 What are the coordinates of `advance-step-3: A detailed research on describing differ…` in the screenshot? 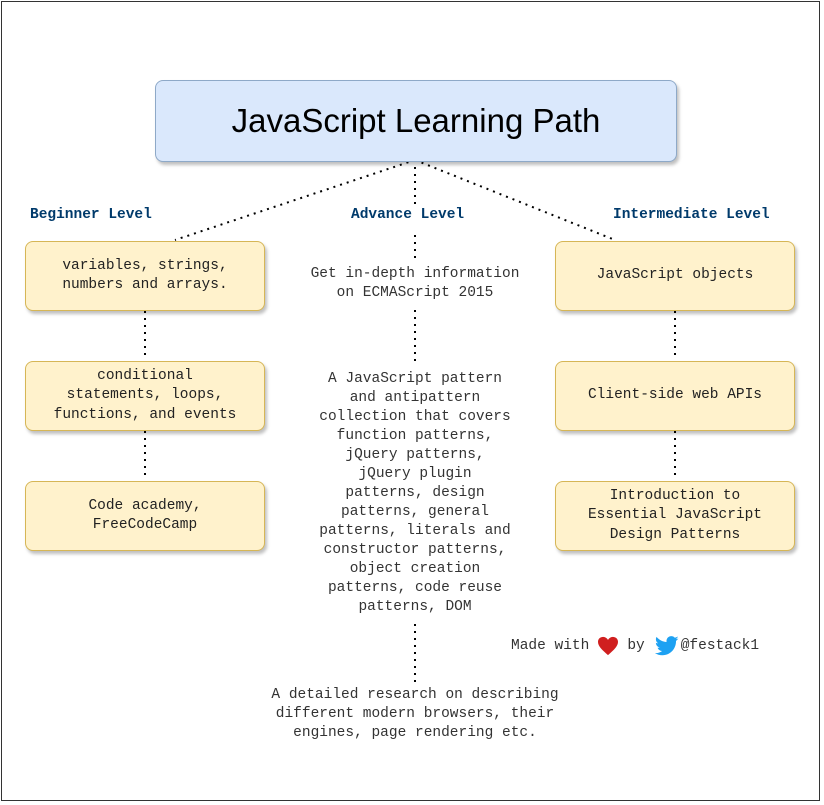 It's located at (415, 714).